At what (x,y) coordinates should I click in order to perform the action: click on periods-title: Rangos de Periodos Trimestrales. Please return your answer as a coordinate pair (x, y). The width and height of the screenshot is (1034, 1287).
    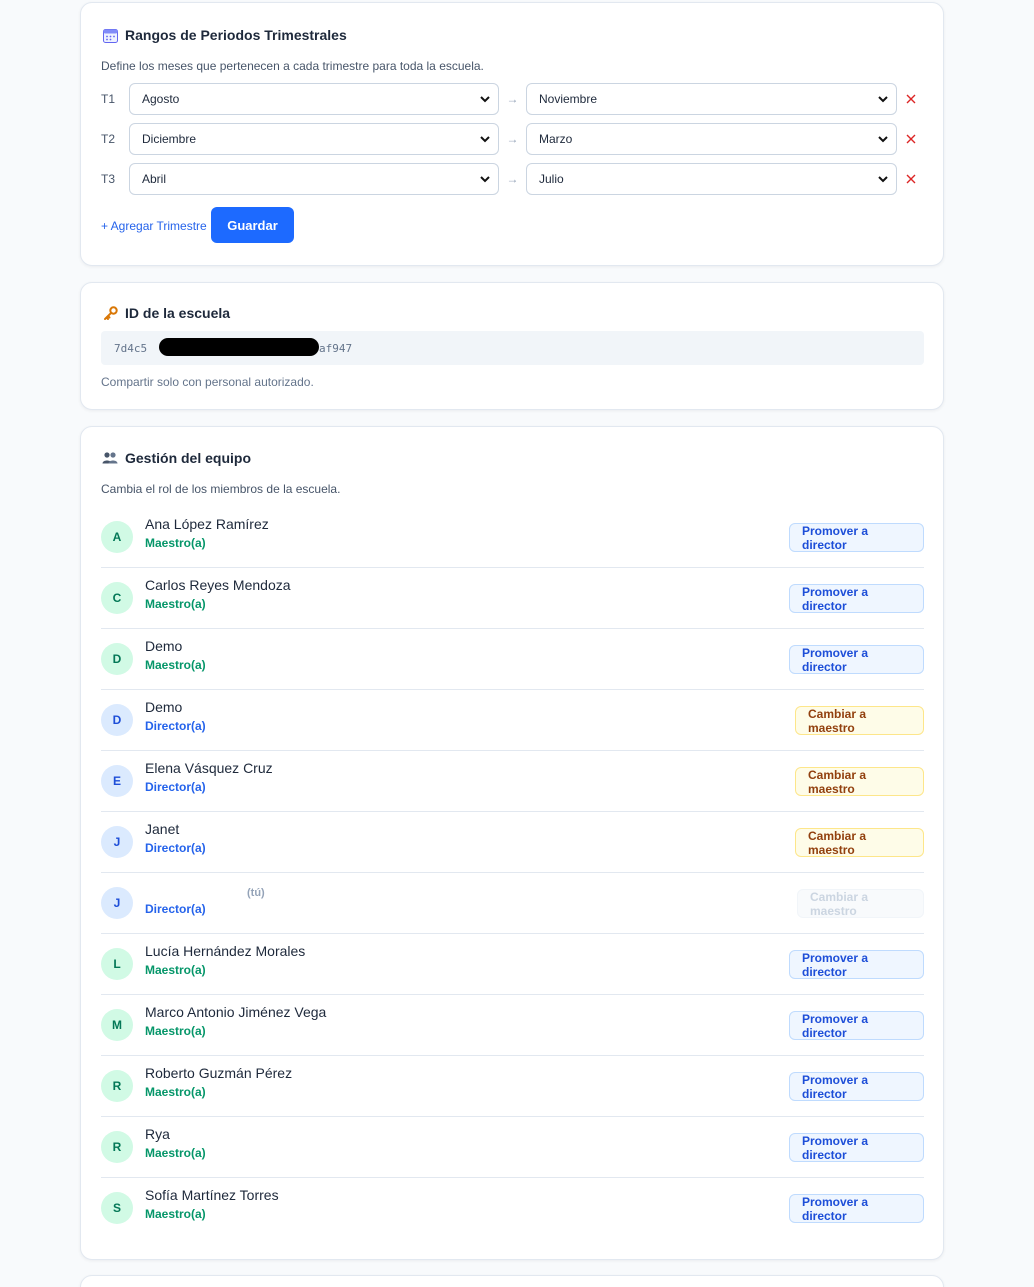
    Looking at the image, I should click on (224, 35).